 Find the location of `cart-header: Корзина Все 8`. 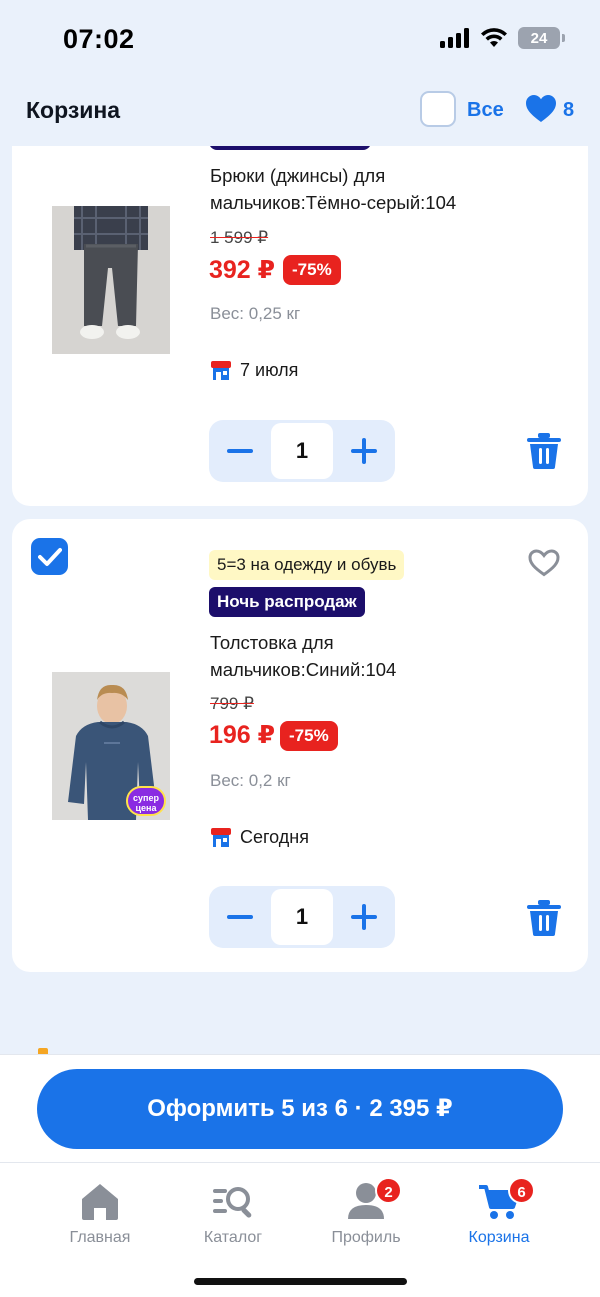

cart-header: Корзина Все 8 is located at coordinates (300, 113).